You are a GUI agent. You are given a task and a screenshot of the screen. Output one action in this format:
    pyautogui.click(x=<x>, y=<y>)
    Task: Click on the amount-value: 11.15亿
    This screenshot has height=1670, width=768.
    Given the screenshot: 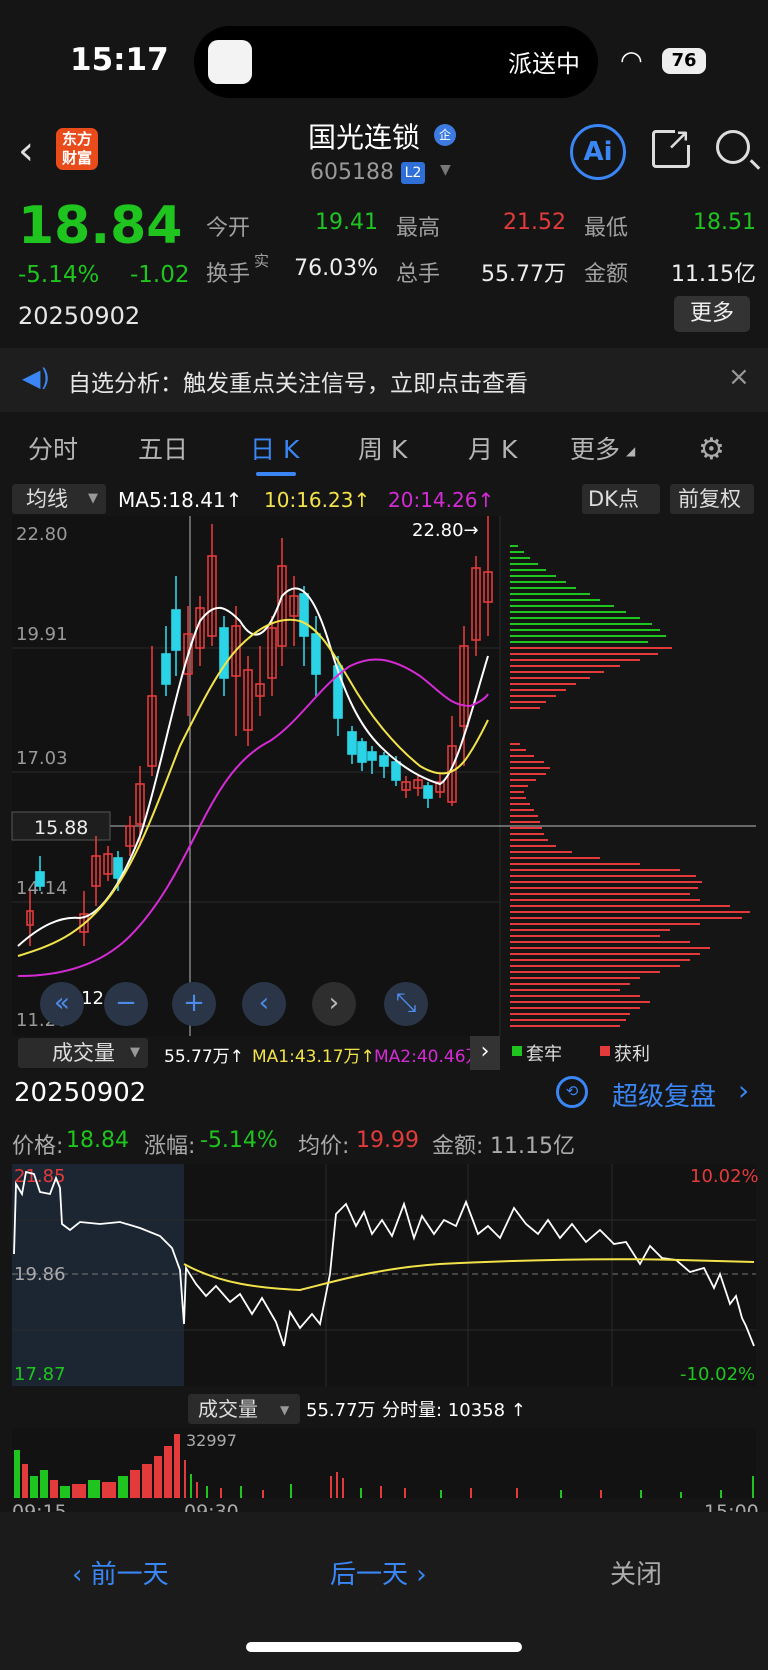 What is the action you would take?
    pyautogui.click(x=713, y=274)
    